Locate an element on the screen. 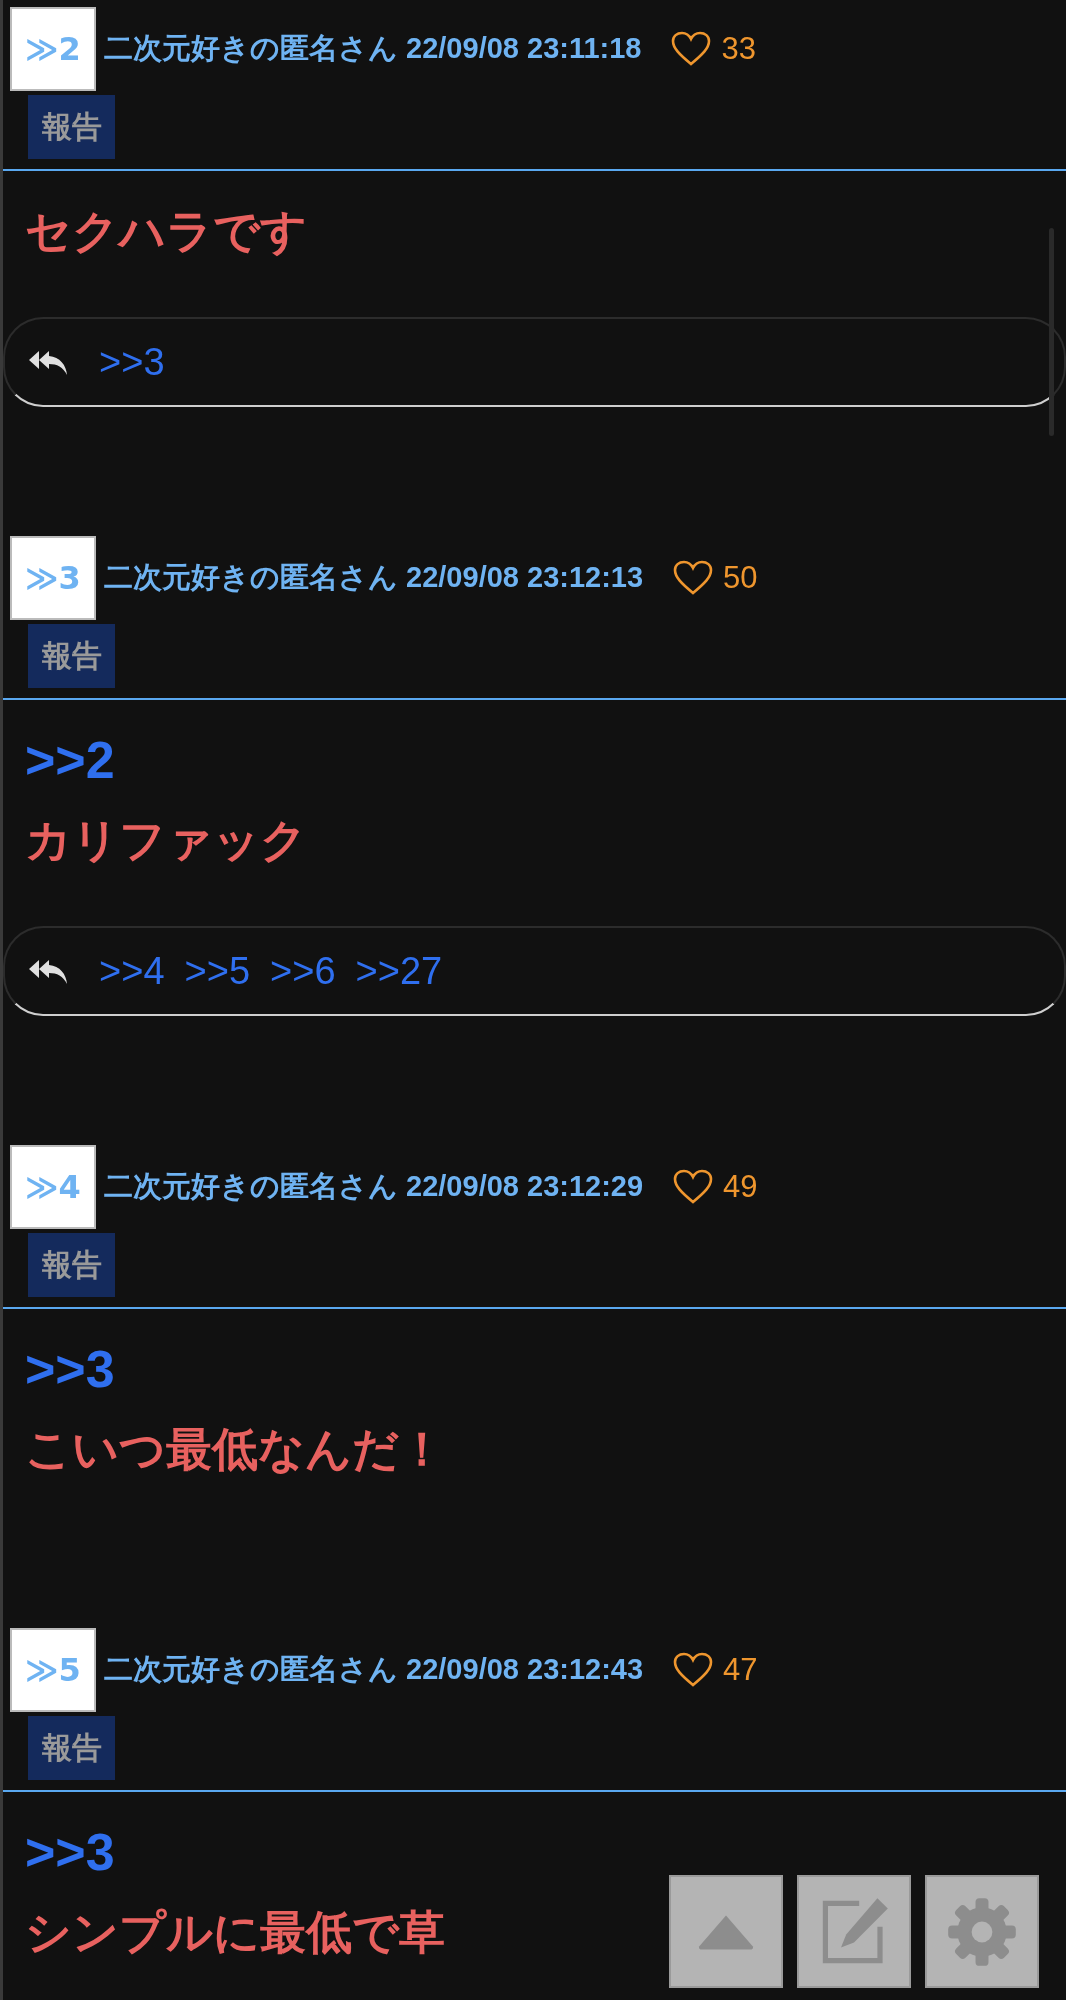  reply-link: >>5 is located at coordinates (217, 971).